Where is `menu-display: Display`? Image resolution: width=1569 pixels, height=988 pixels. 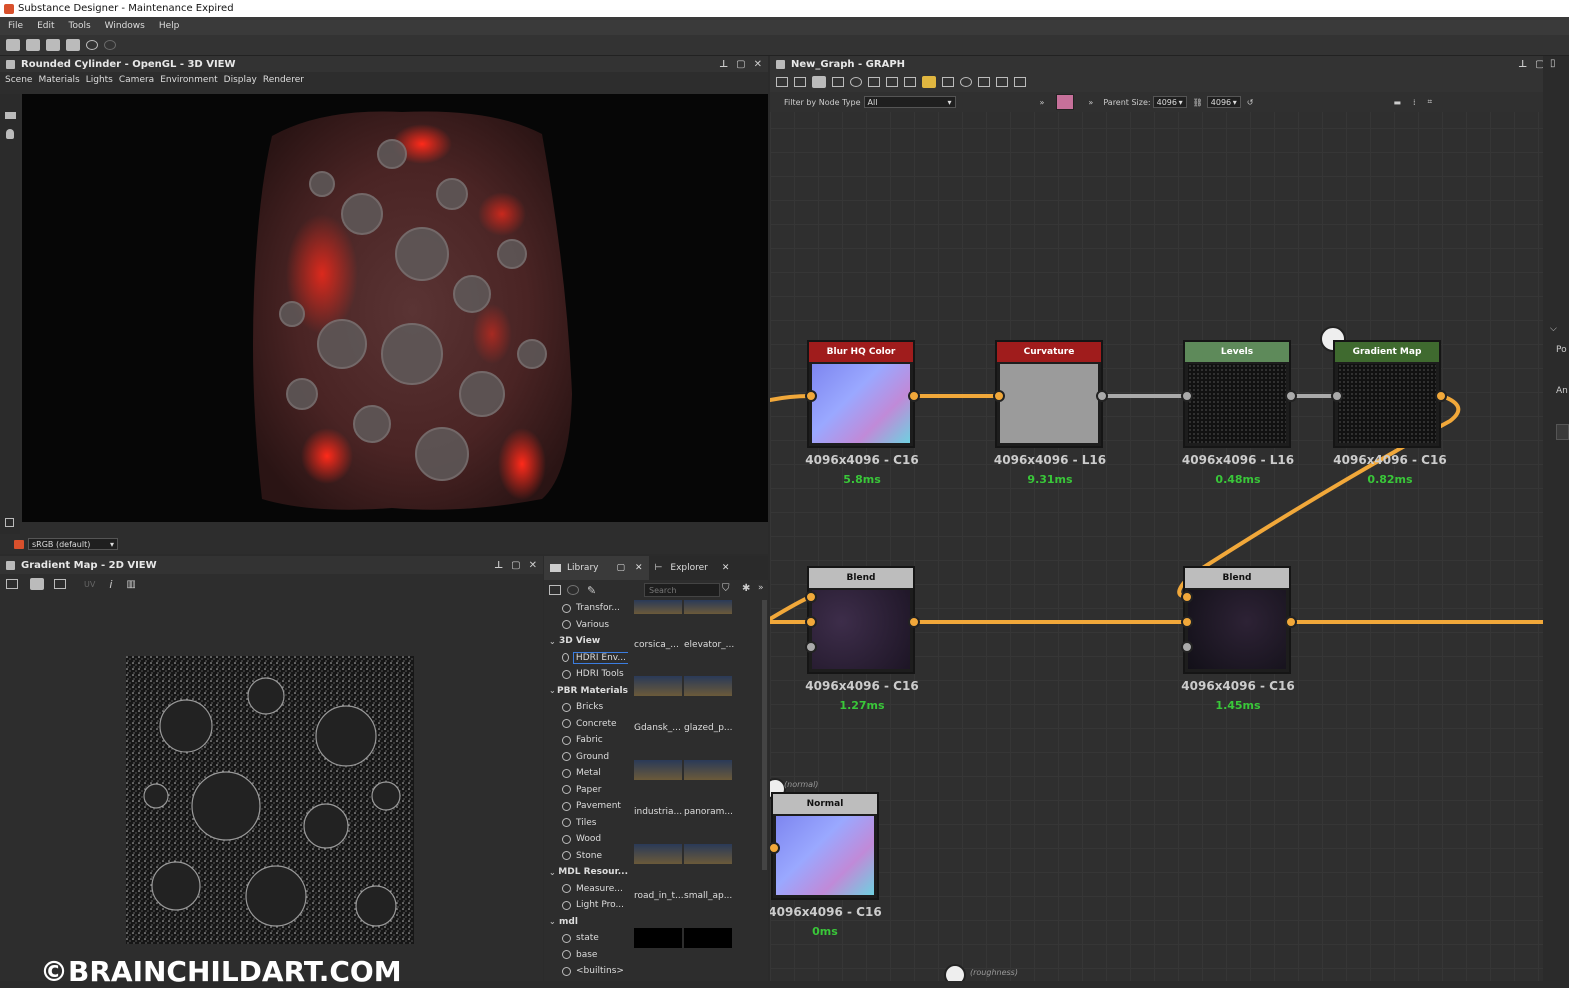
menu-display: Display is located at coordinates (240, 80).